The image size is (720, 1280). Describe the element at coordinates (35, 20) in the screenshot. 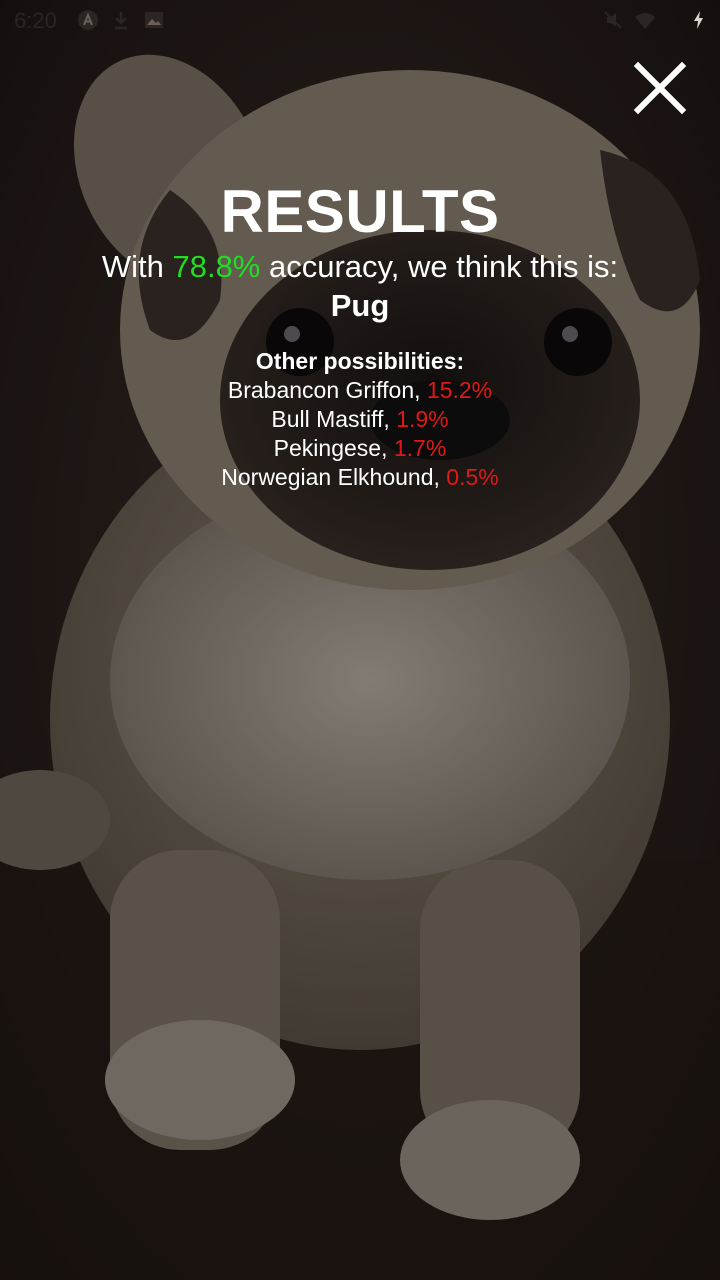

I see `status-time: 6:20` at that location.